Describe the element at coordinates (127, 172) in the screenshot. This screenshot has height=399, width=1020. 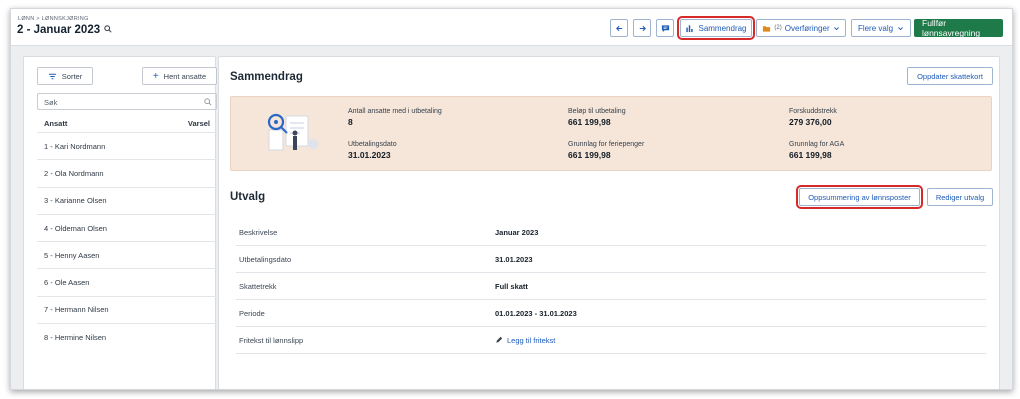
I see `list-item: 2 - Ola Nordmann` at that location.